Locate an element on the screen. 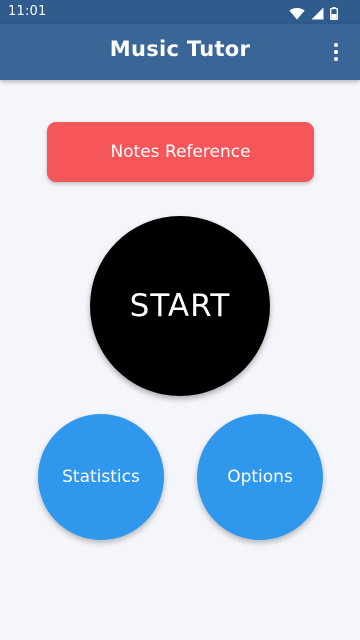  start-button: START is located at coordinates (180, 306).